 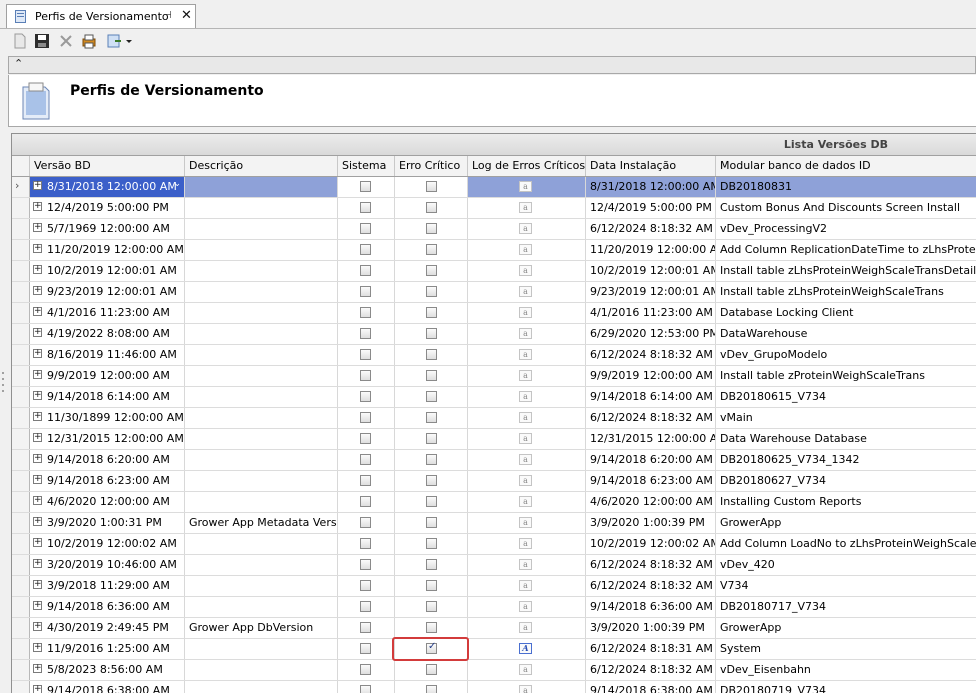 I want to click on cell-modular-id: DB20180831, so click(x=846, y=187).